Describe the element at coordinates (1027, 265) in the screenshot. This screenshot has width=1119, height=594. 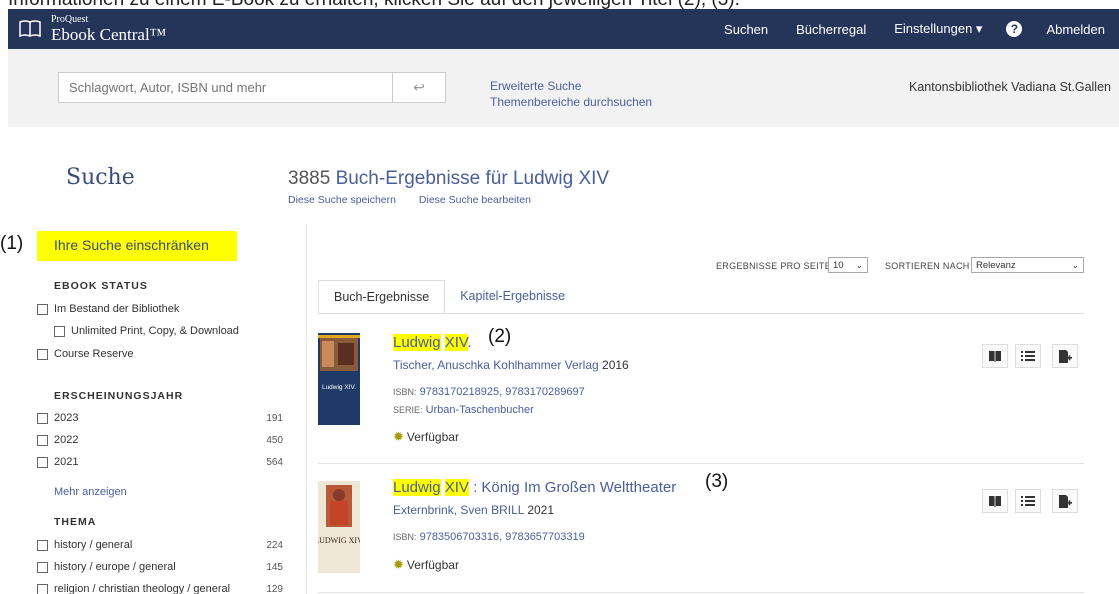
I see `sort-select: Relevanz ⌄` at that location.